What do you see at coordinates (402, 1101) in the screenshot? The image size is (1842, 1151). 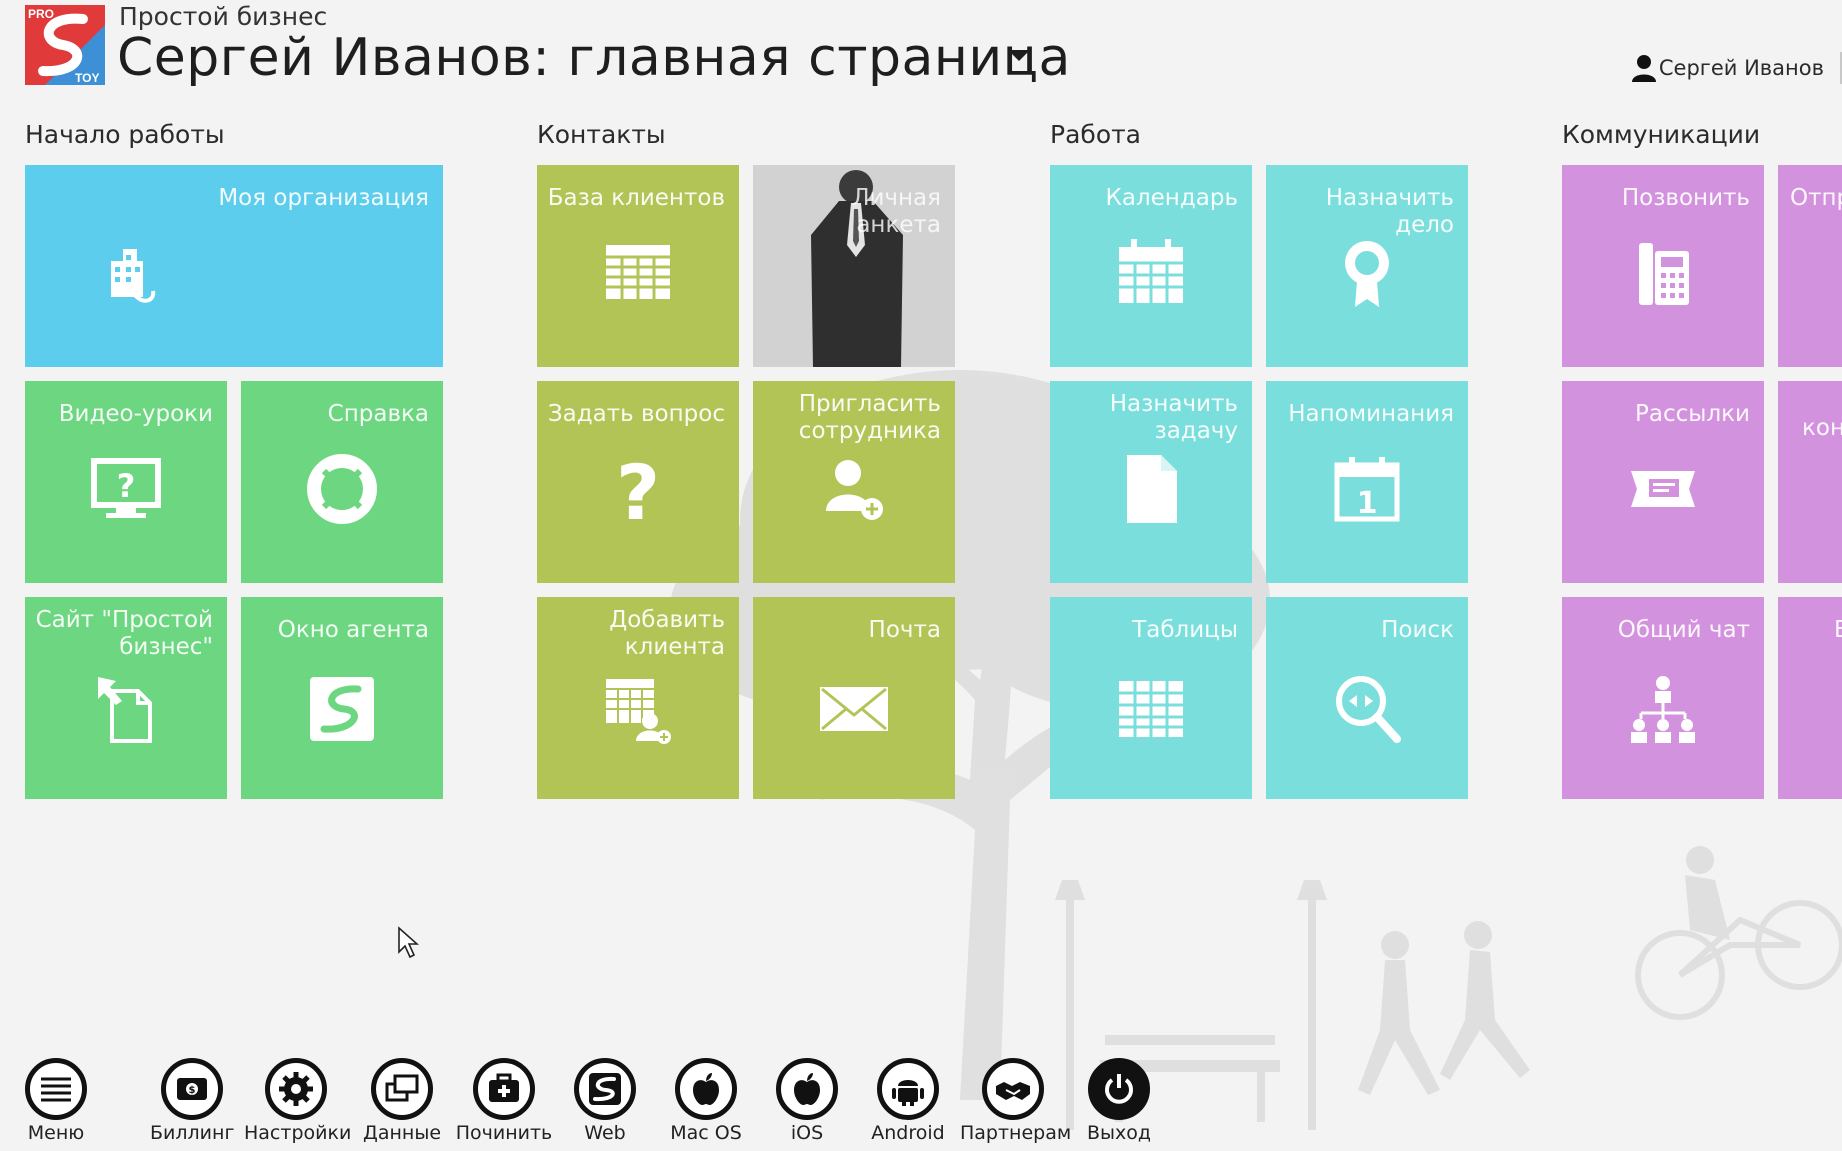 I see `toolbar-data-button: Данные` at bounding box center [402, 1101].